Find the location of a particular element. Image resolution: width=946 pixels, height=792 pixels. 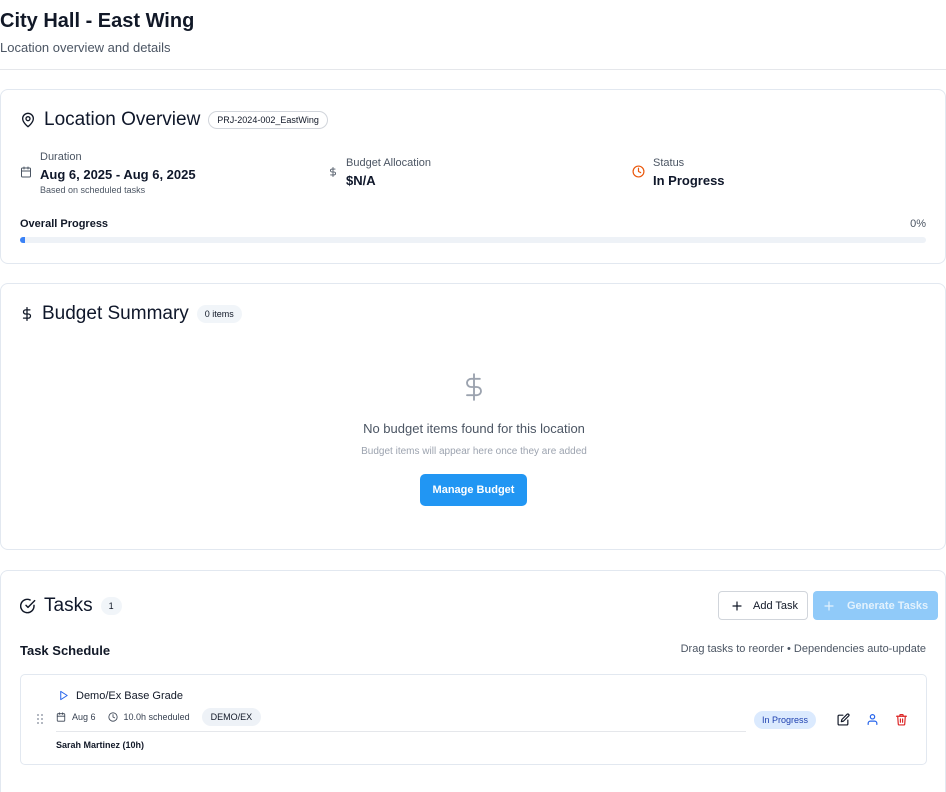

add-task-button: Add Task is located at coordinates (763, 605).